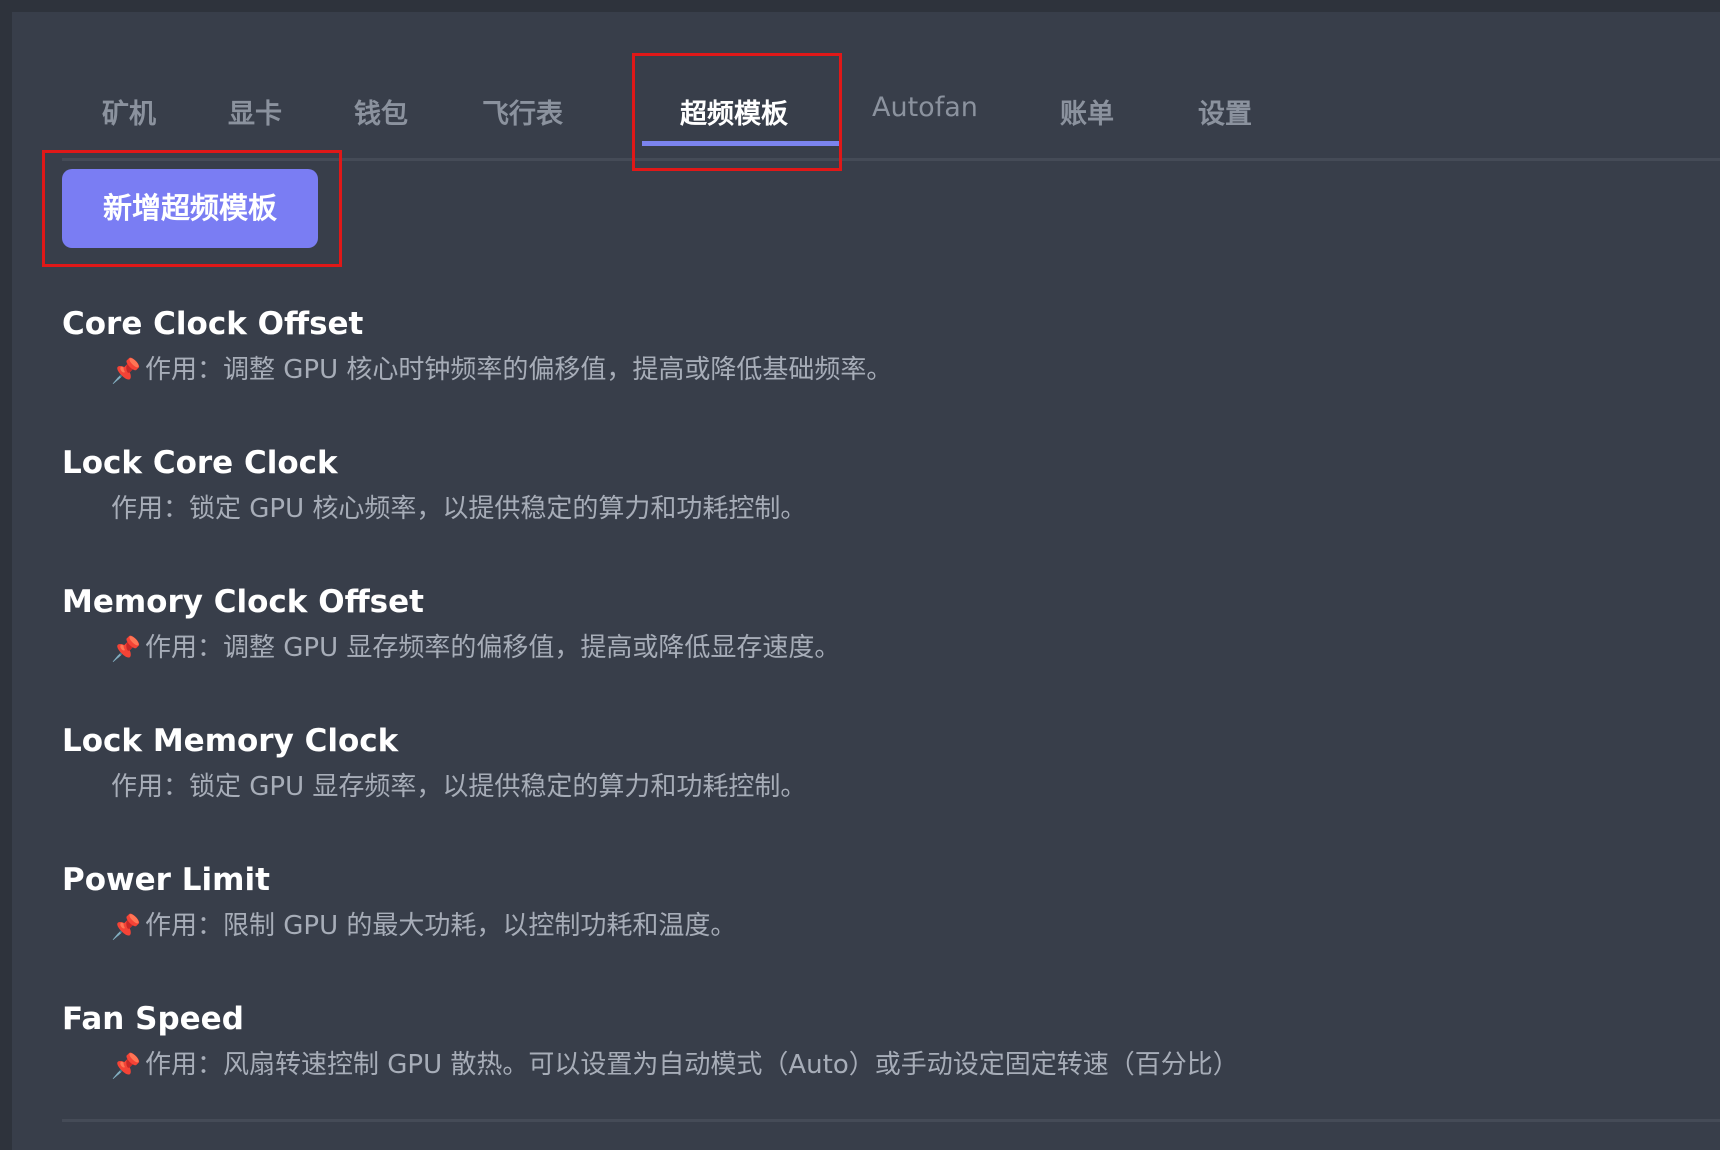  Describe the element at coordinates (459, 509) in the screenshot. I see `param-description-text: 作用：锁定 GPU 核心频率，以提供稳定的算力和功耗控制。` at that location.